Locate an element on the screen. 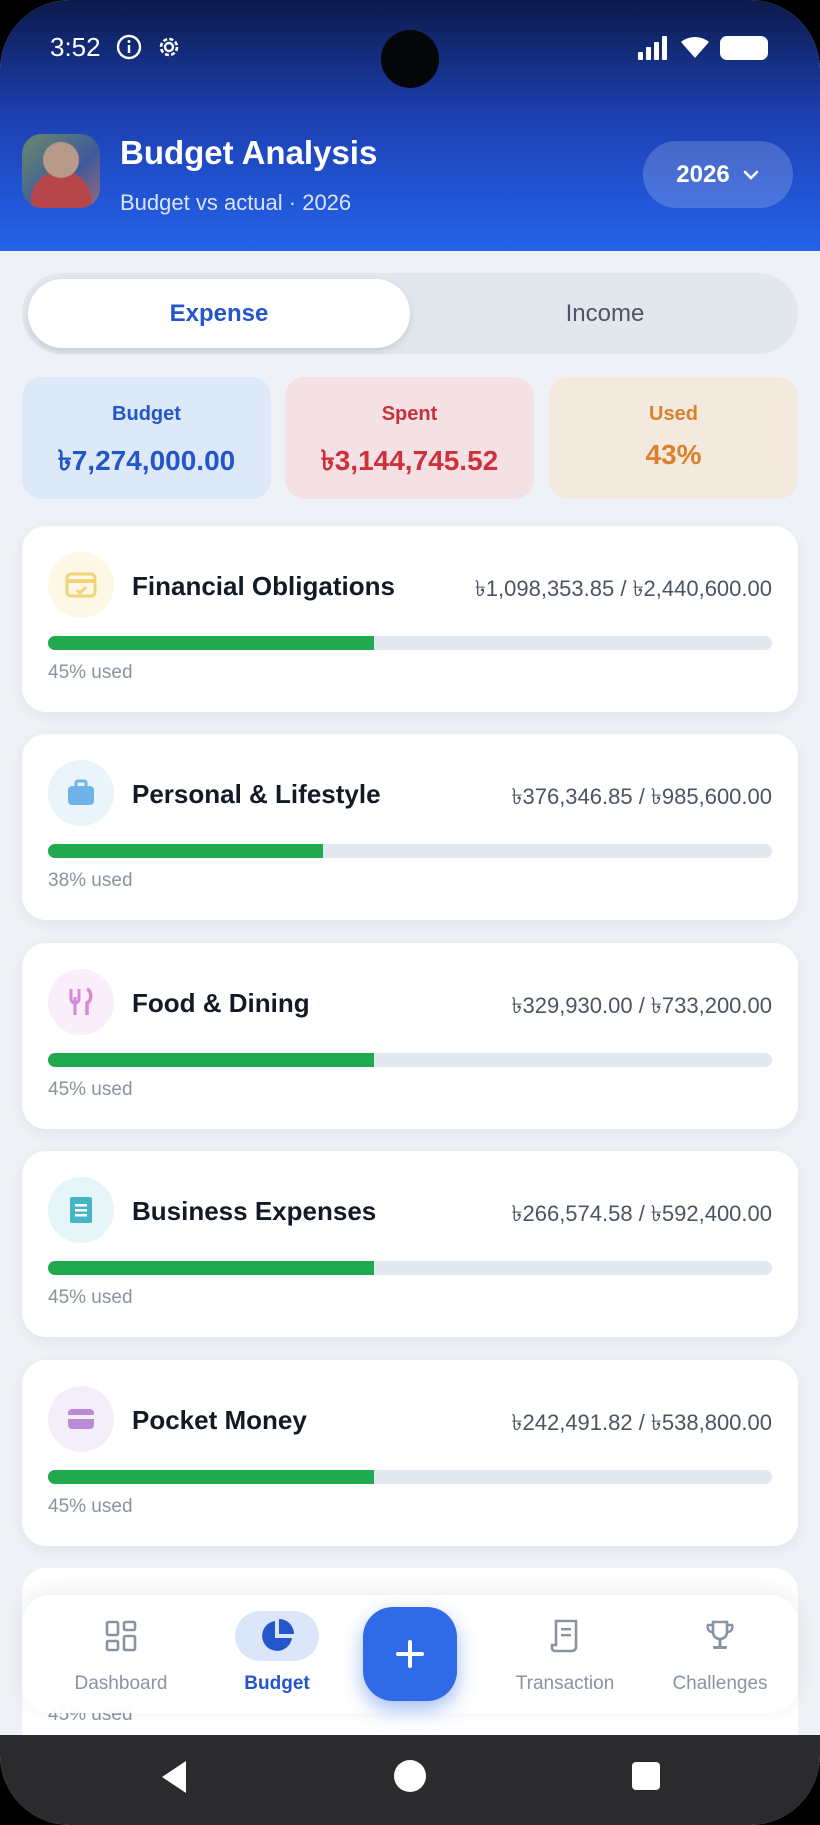 This screenshot has width=820, height=1825. budget-summary-card: Budget ৳7,274,000.00 is located at coordinates (146, 438).